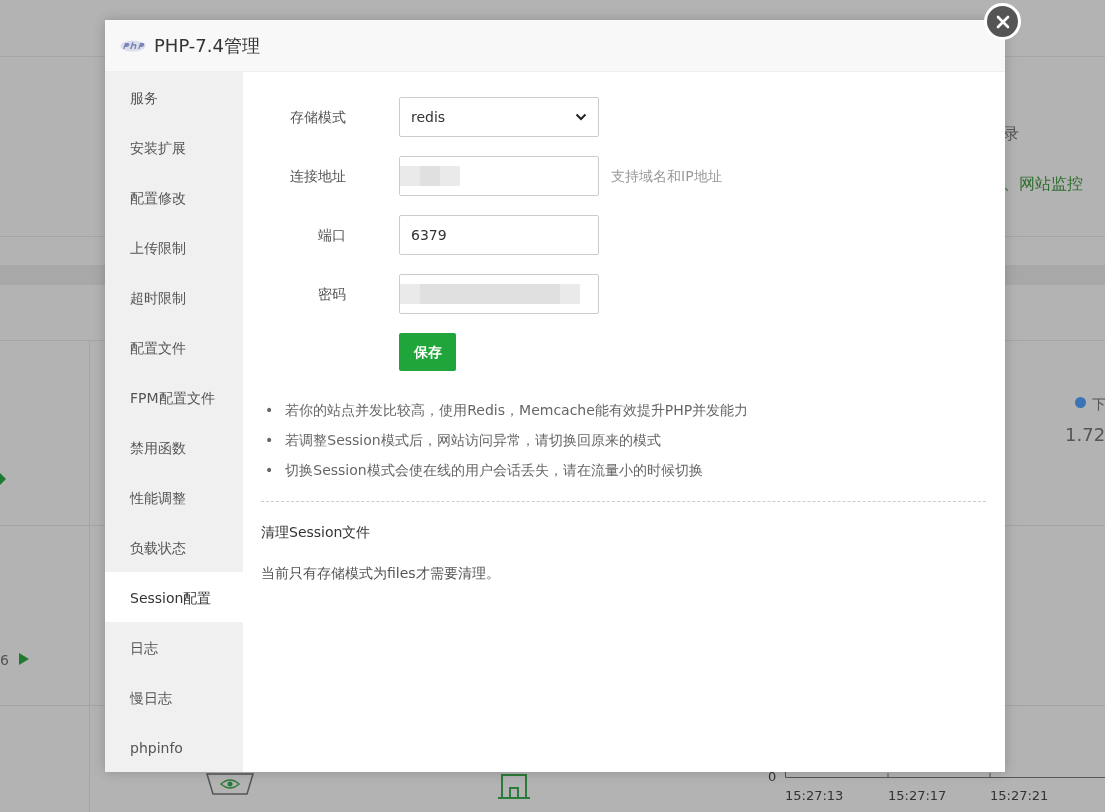 This screenshot has width=1105, height=812. I want to click on count-text: 6, so click(4, 660).